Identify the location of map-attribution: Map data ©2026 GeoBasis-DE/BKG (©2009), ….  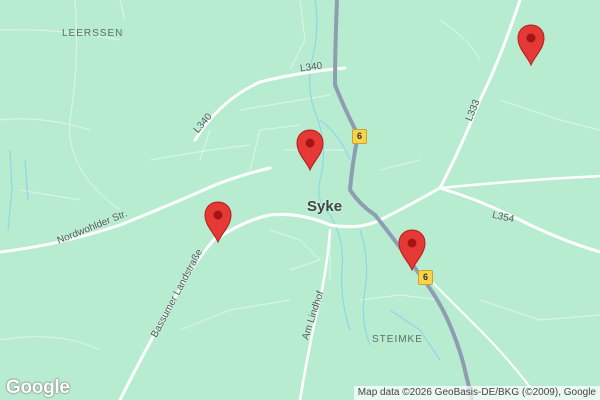
(476, 393).